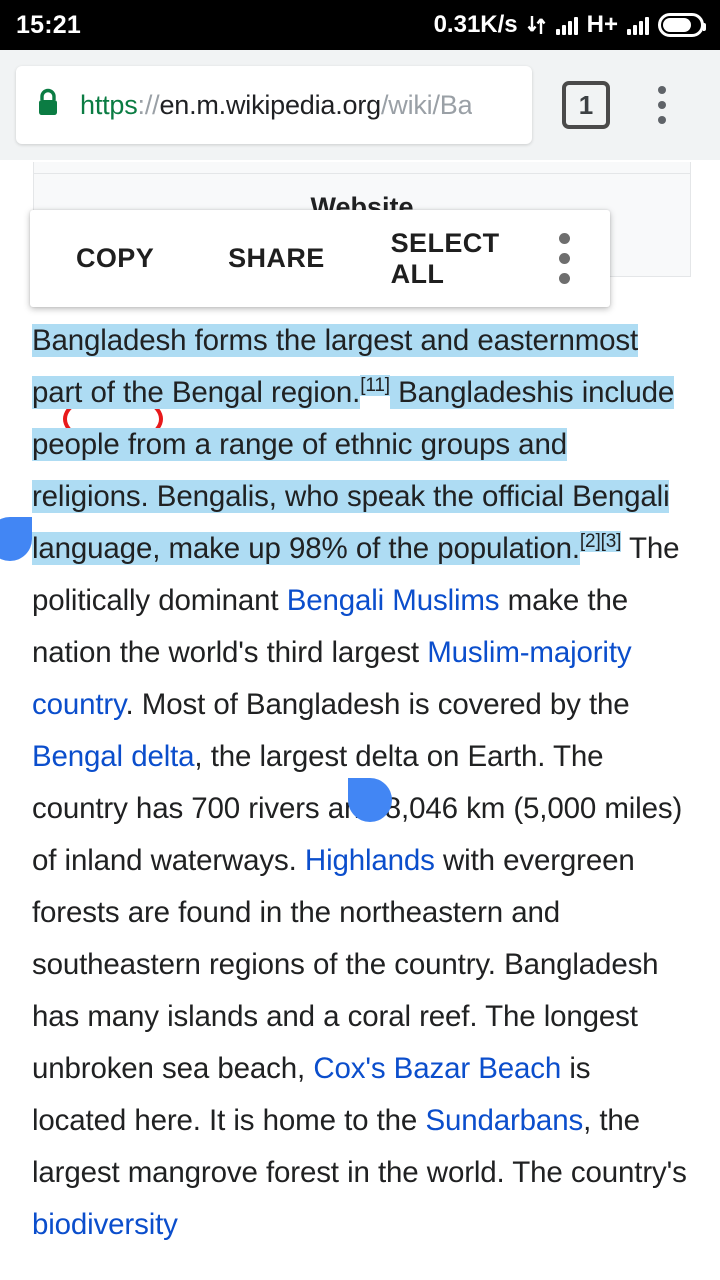 The height and width of the screenshot is (1280, 720). What do you see at coordinates (377, 704) in the screenshot?
I see `article-text-3: . Most of Bangladesh is covered by the` at bounding box center [377, 704].